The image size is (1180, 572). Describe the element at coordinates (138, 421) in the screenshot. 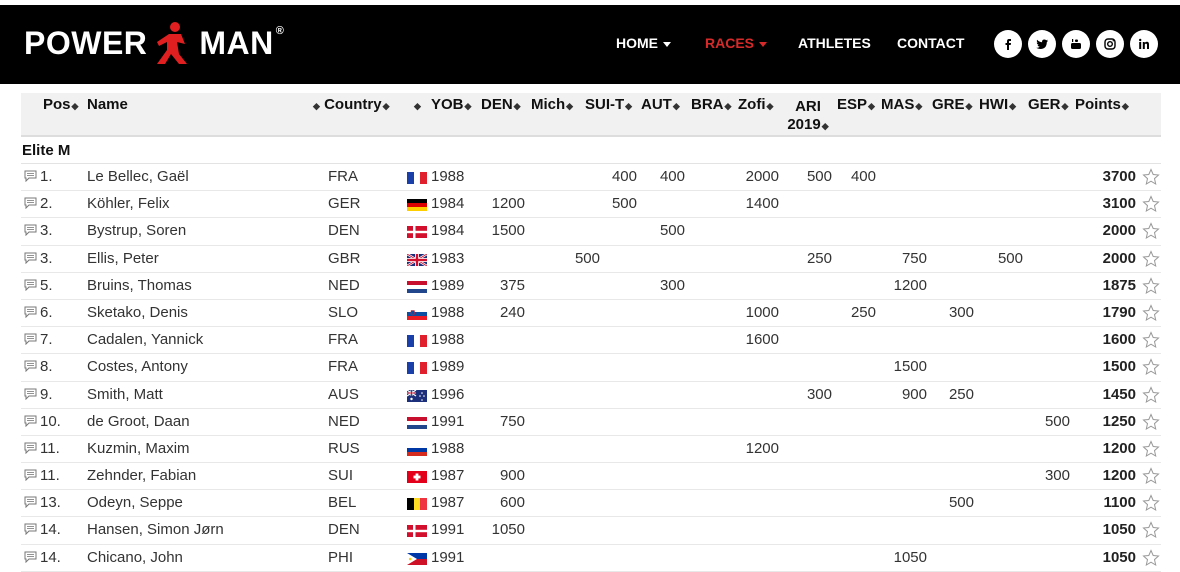

I see `athlete-name: de Groot, Daan` at that location.